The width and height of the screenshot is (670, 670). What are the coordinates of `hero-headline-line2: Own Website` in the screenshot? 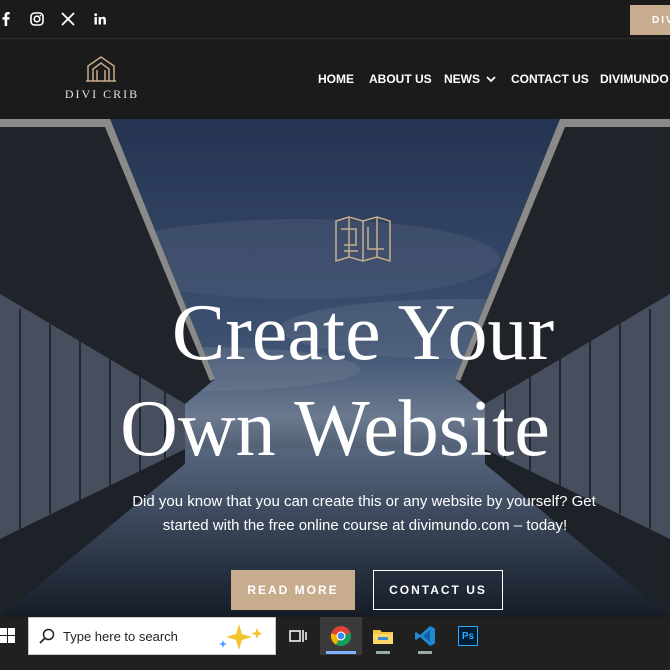 It's located at (335, 429).